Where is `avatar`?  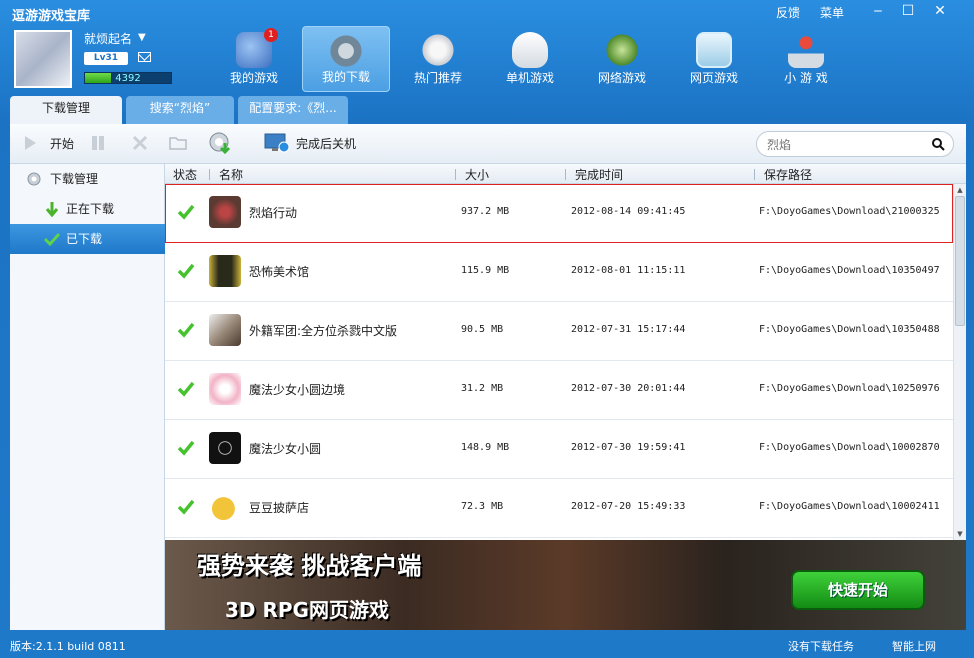
avatar is located at coordinates (43, 59).